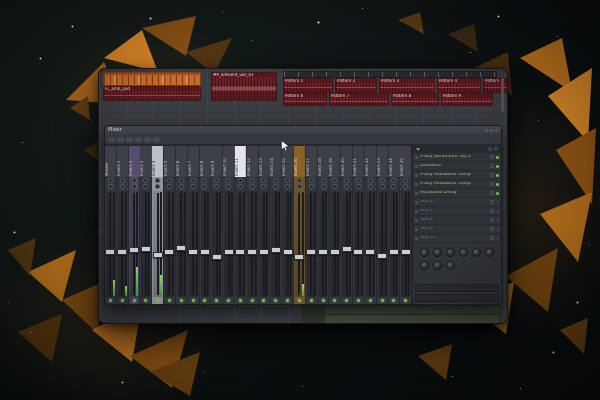 The image size is (600, 400). What do you see at coordinates (347, 224) in the screenshot?
I see `mixer-channel: Insert 20` at bounding box center [347, 224].